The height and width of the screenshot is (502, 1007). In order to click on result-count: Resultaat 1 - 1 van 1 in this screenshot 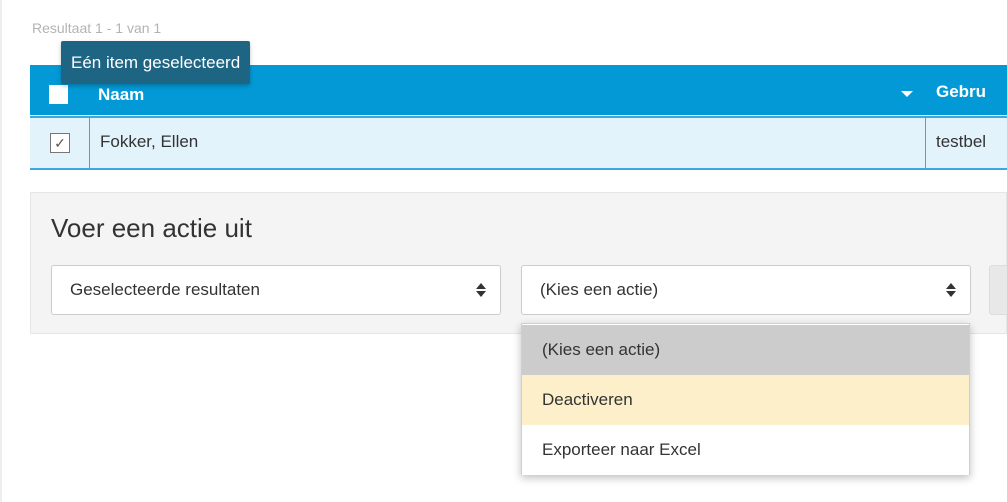, I will do `click(97, 28)`.